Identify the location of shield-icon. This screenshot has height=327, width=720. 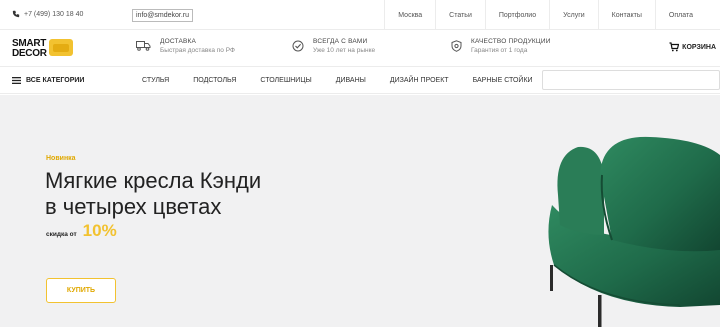
(456, 46).